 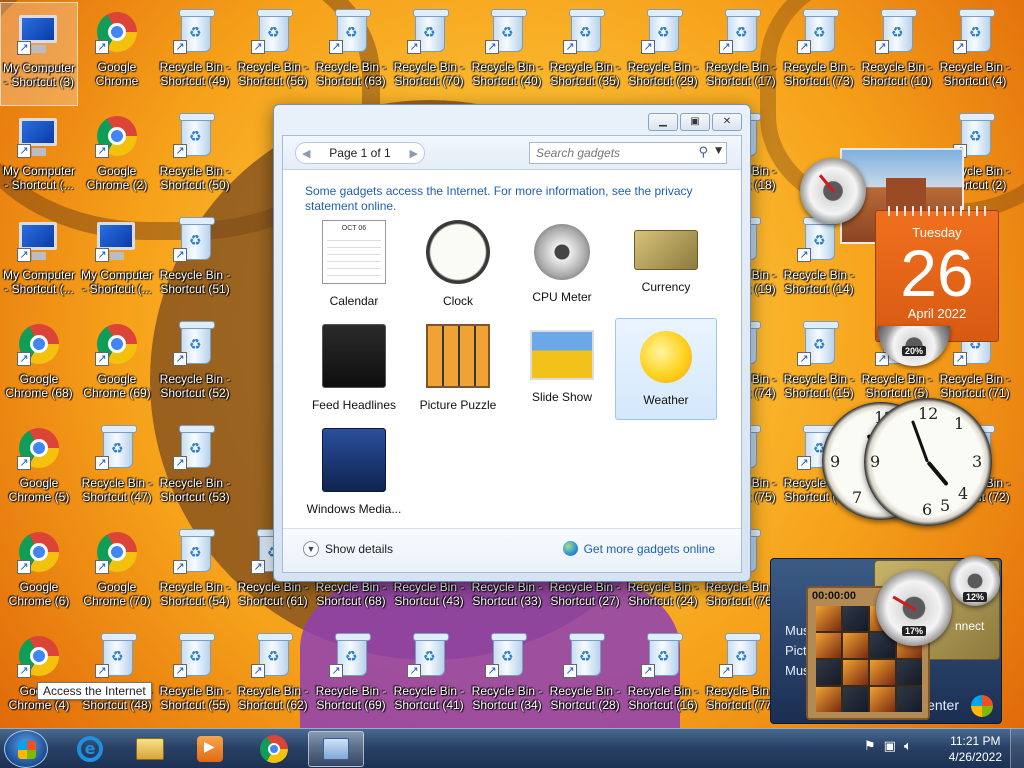 What do you see at coordinates (117, 574) in the screenshot?
I see `desktop-icon-chrome: ↗ Google Chrome (70)` at bounding box center [117, 574].